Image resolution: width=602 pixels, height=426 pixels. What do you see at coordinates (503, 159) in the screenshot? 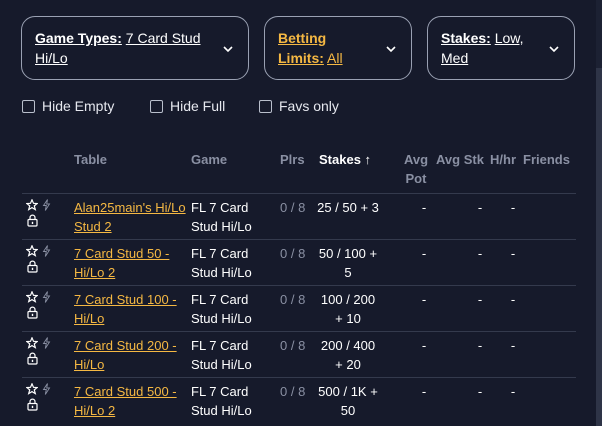
I see `header-hhr: H/hr` at bounding box center [503, 159].